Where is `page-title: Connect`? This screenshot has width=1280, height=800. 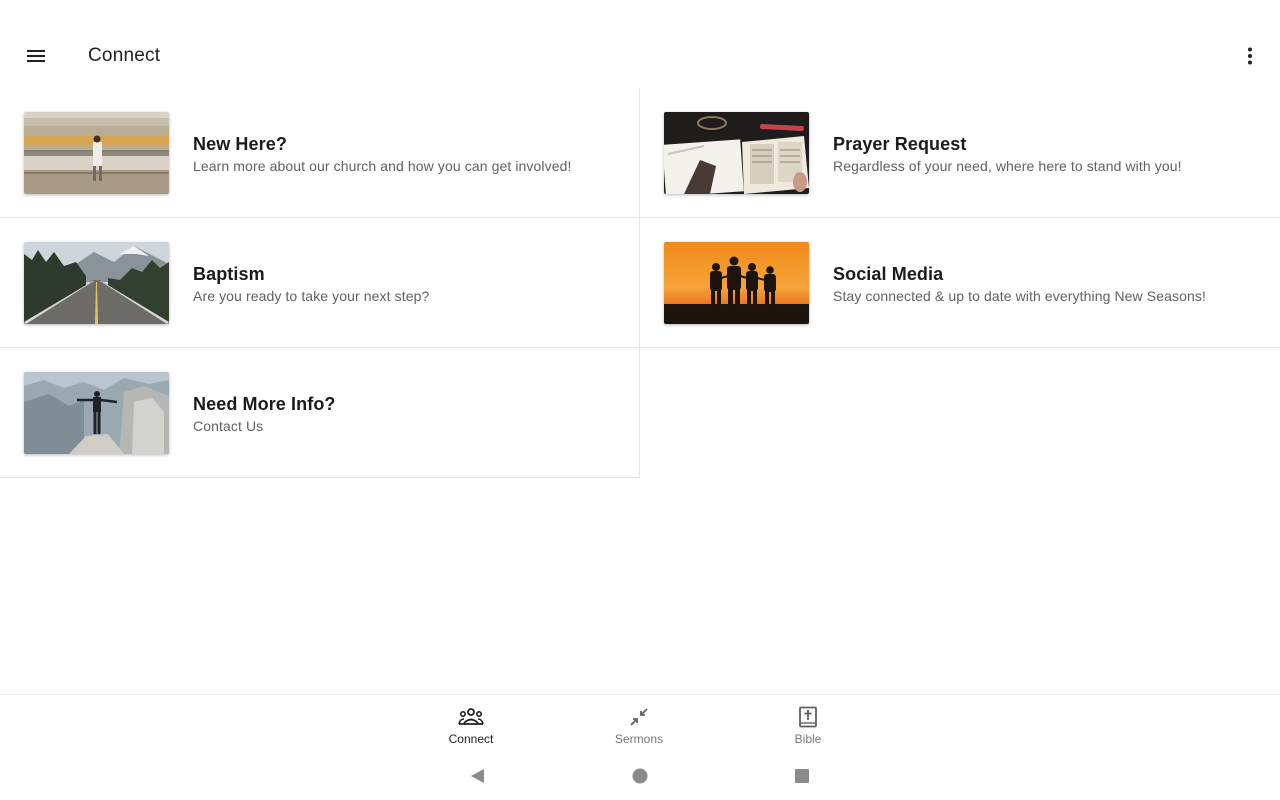 page-title: Connect is located at coordinates (124, 55).